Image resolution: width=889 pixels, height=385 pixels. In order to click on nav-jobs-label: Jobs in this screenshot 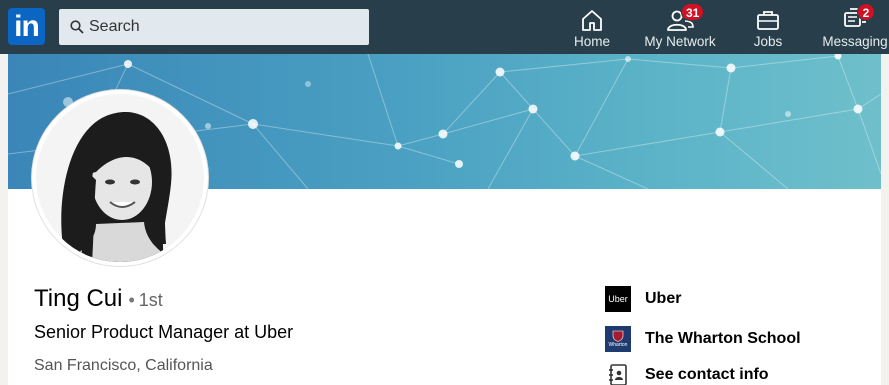, I will do `click(768, 41)`.